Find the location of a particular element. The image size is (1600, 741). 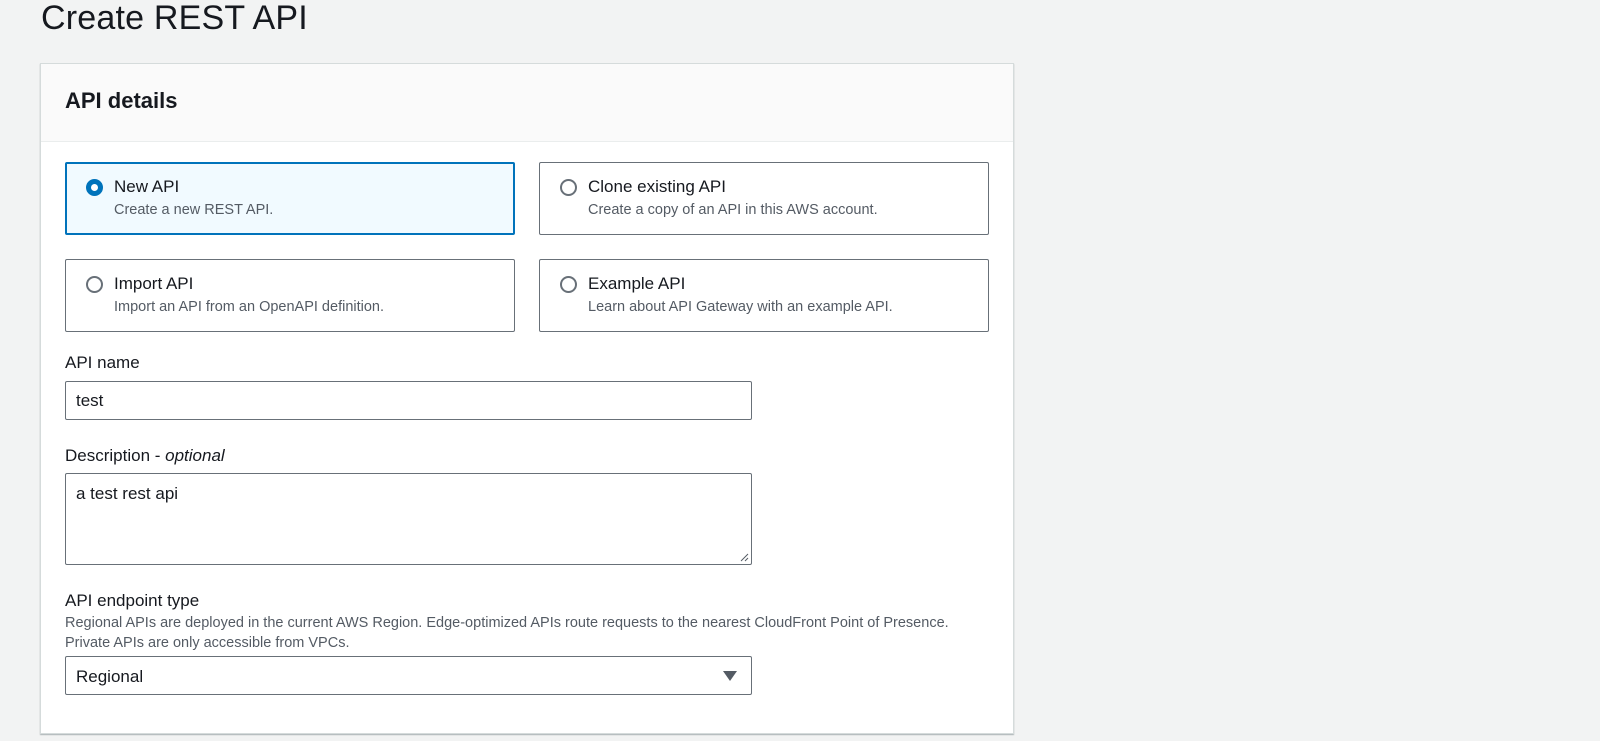

endpoint-type-label: API endpoint type is located at coordinates (132, 600).